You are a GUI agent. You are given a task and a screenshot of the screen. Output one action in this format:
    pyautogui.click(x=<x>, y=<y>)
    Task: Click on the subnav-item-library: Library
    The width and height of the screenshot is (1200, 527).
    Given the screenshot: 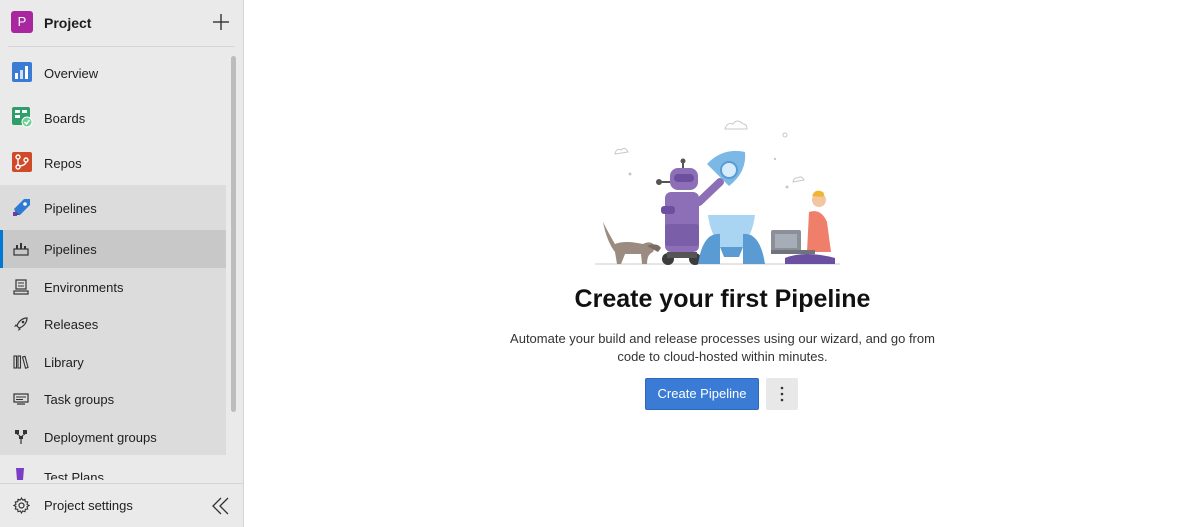 What is the action you would take?
    pyautogui.click(x=113, y=362)
    